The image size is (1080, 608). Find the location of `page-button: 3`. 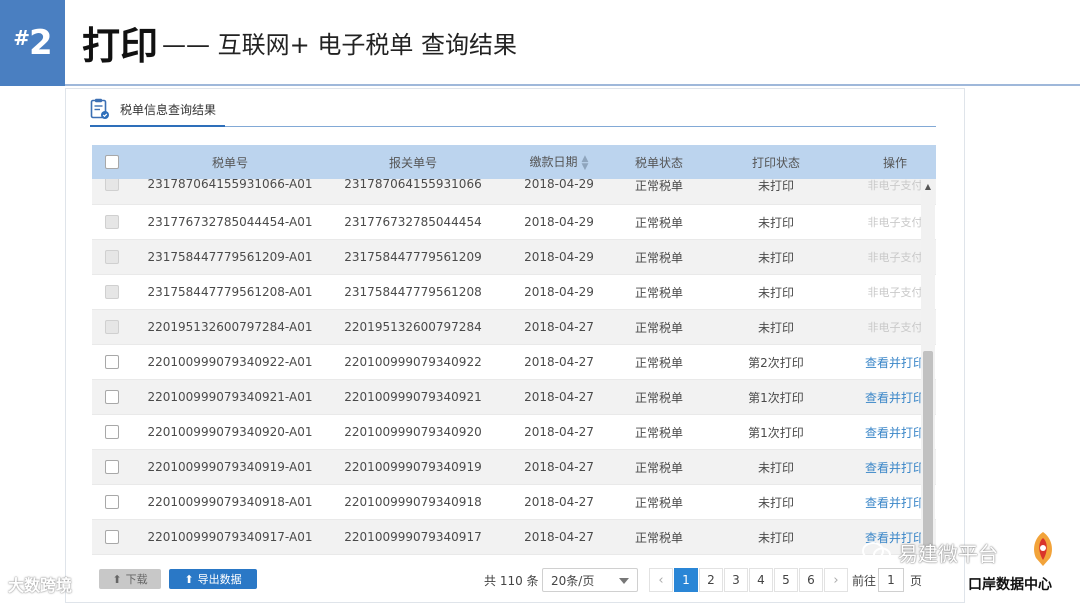

page-button: 3 is located at coordinates (736, 580).